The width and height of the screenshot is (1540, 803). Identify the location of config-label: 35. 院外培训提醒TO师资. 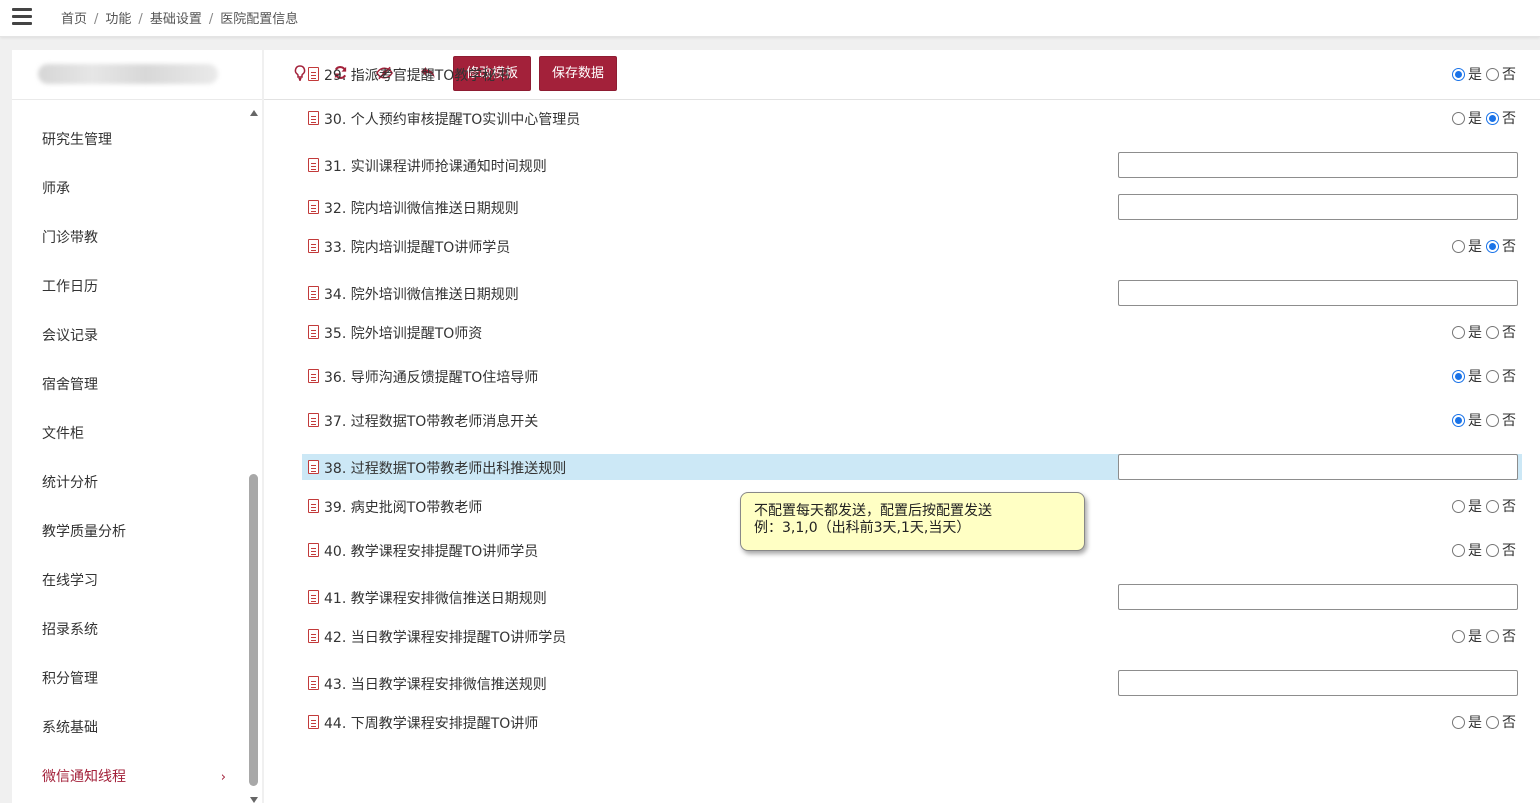
(403, 334).